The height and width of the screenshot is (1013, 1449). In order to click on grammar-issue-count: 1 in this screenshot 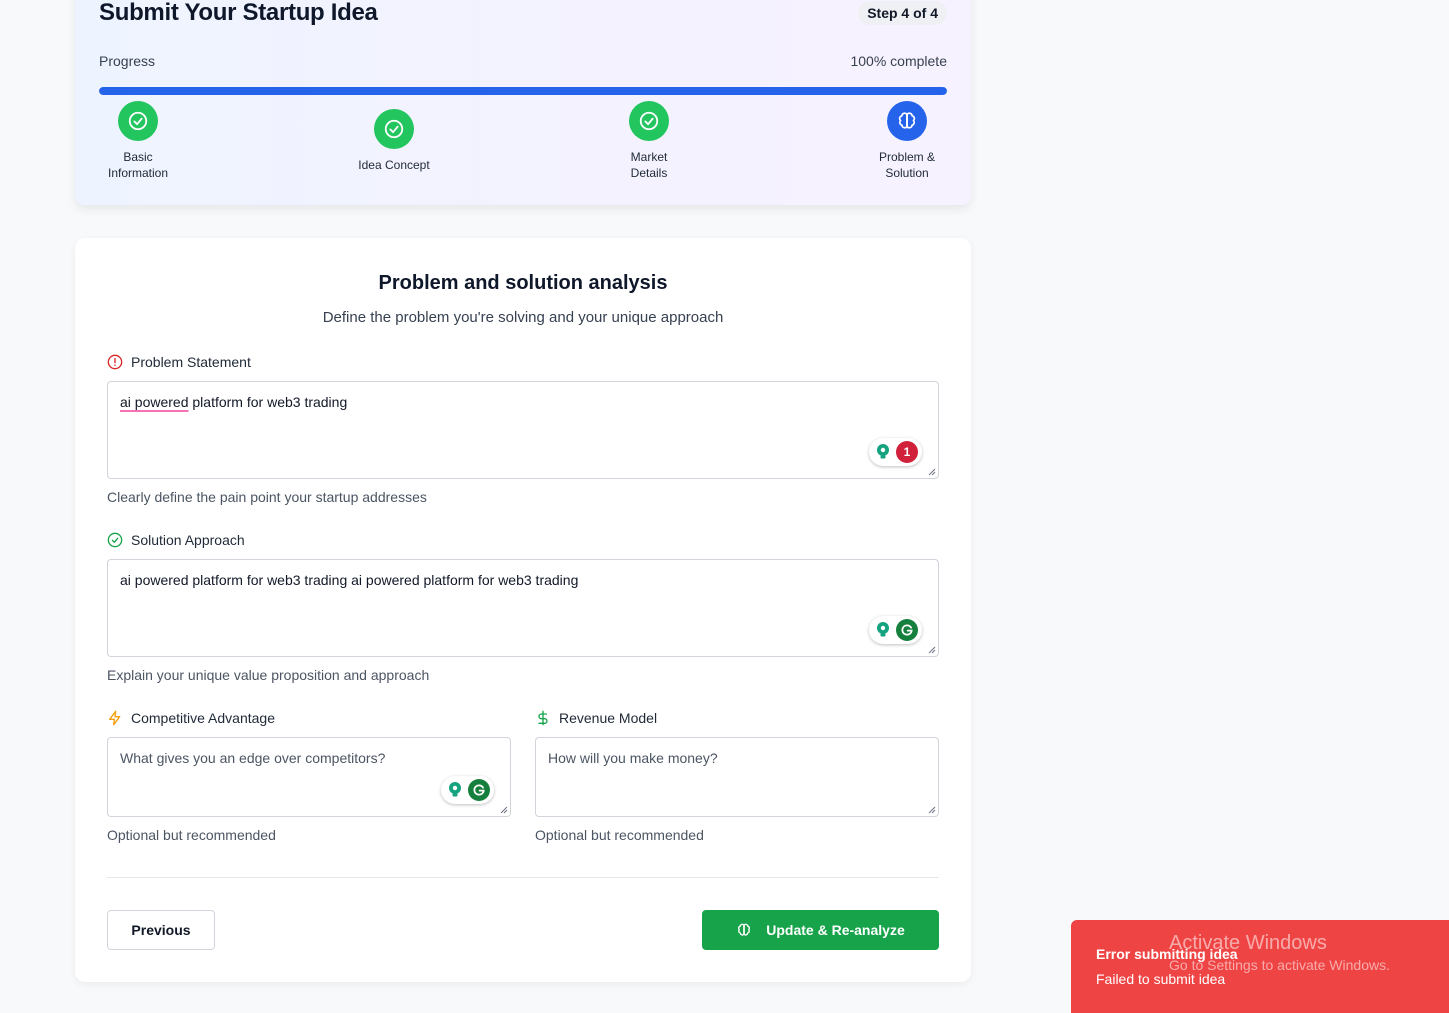, I will do `click(907, 452)`.